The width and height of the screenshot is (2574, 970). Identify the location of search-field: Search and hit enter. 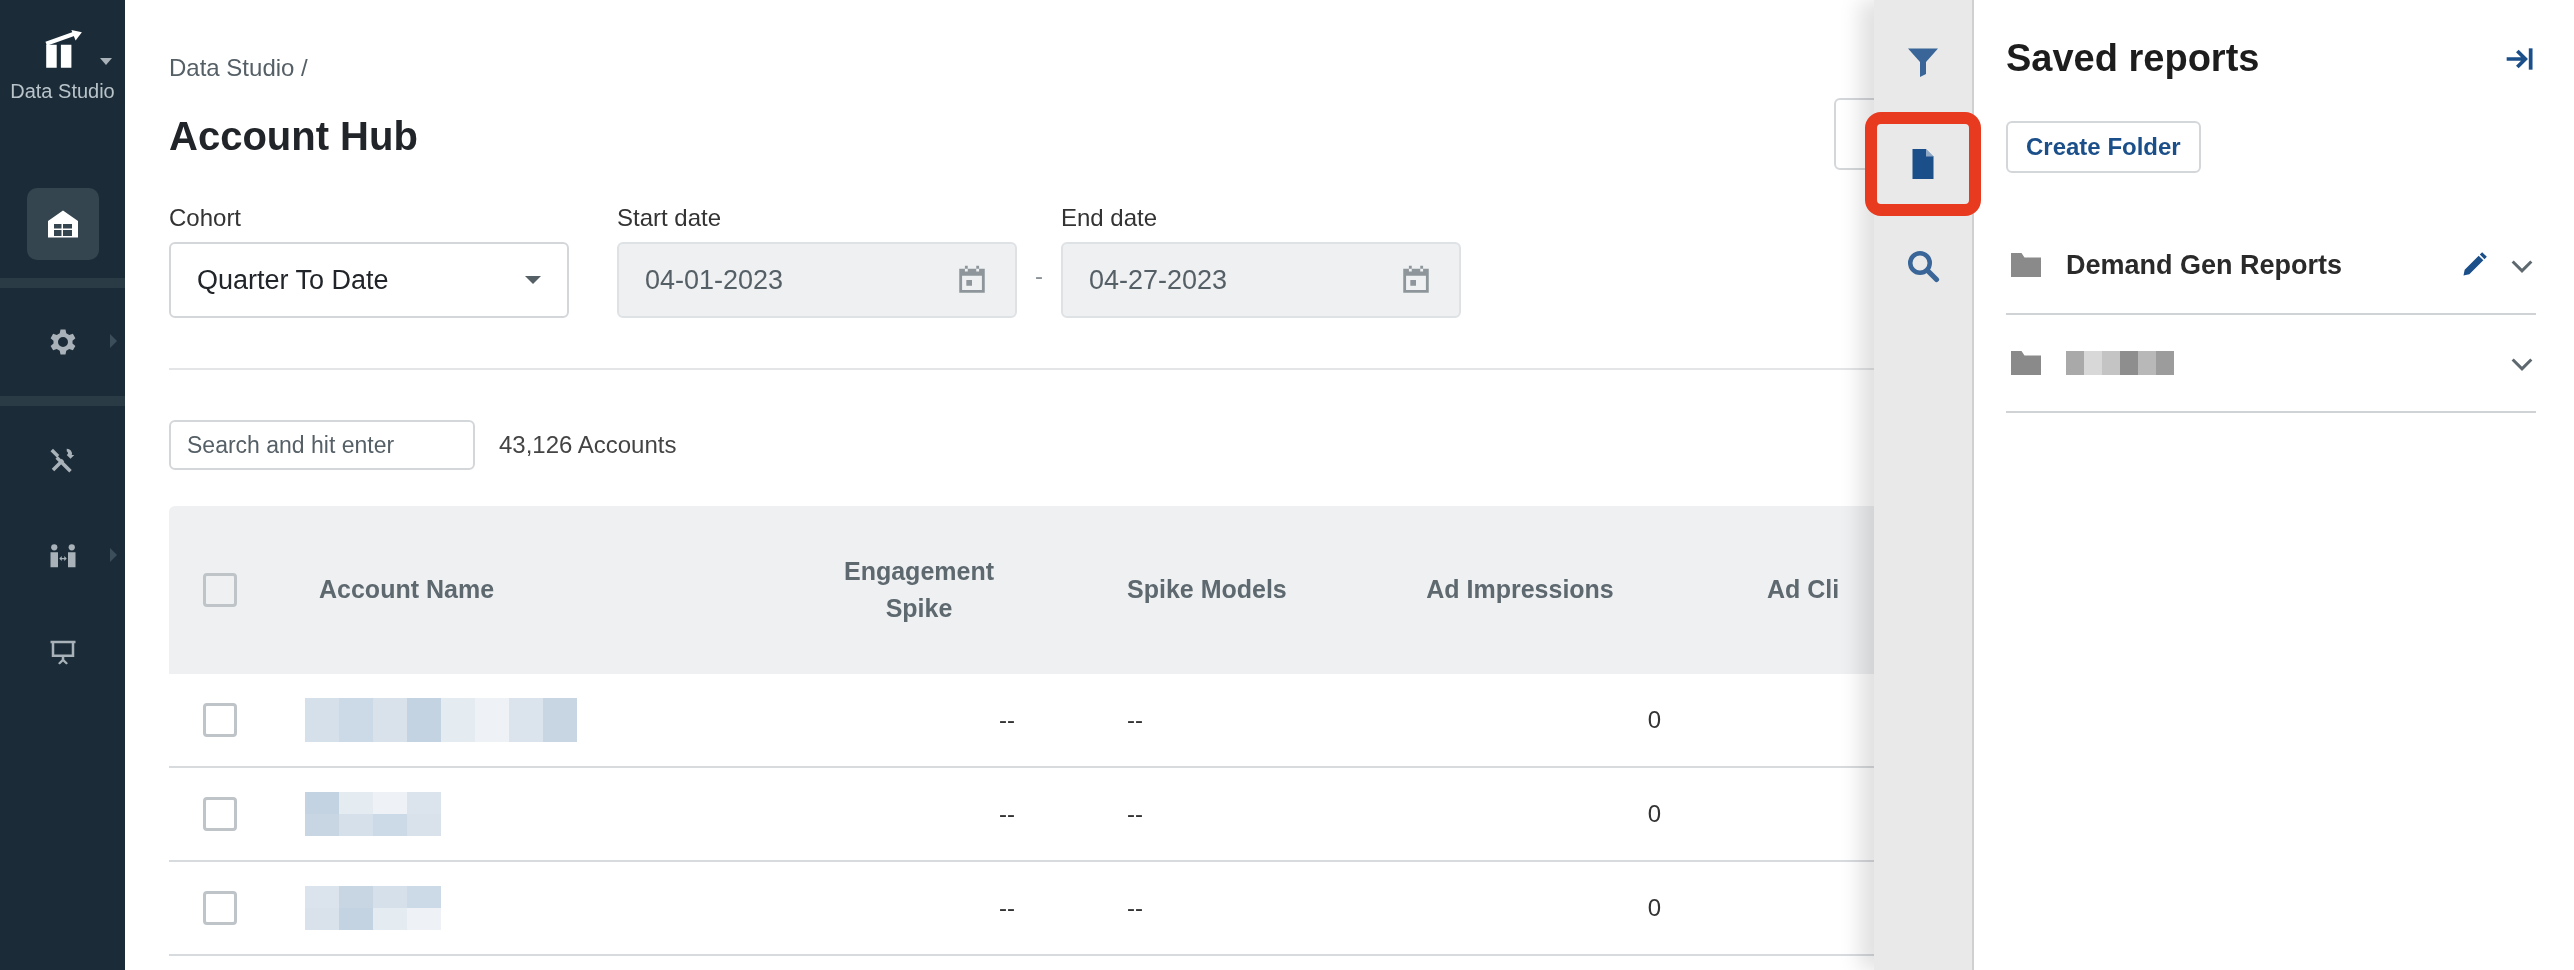
(322, 445).